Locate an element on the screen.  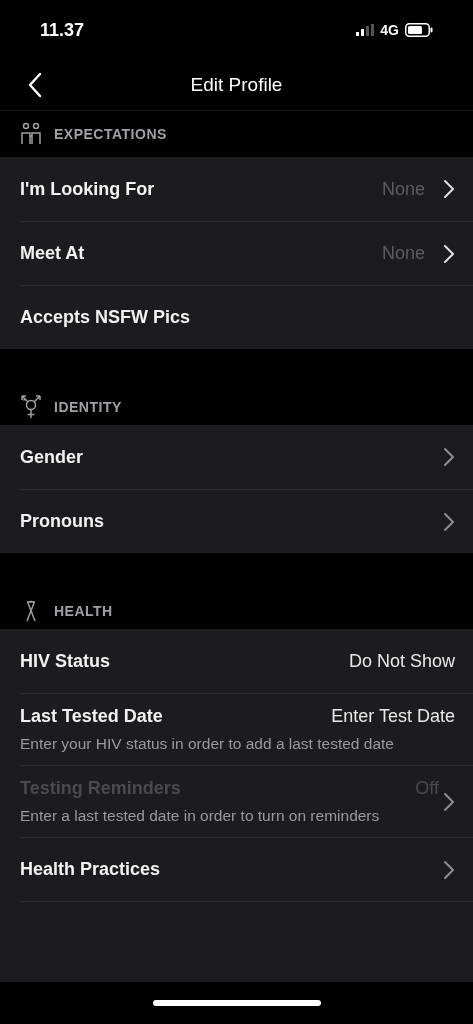
battery-icon is located at coordinates (419, 30).